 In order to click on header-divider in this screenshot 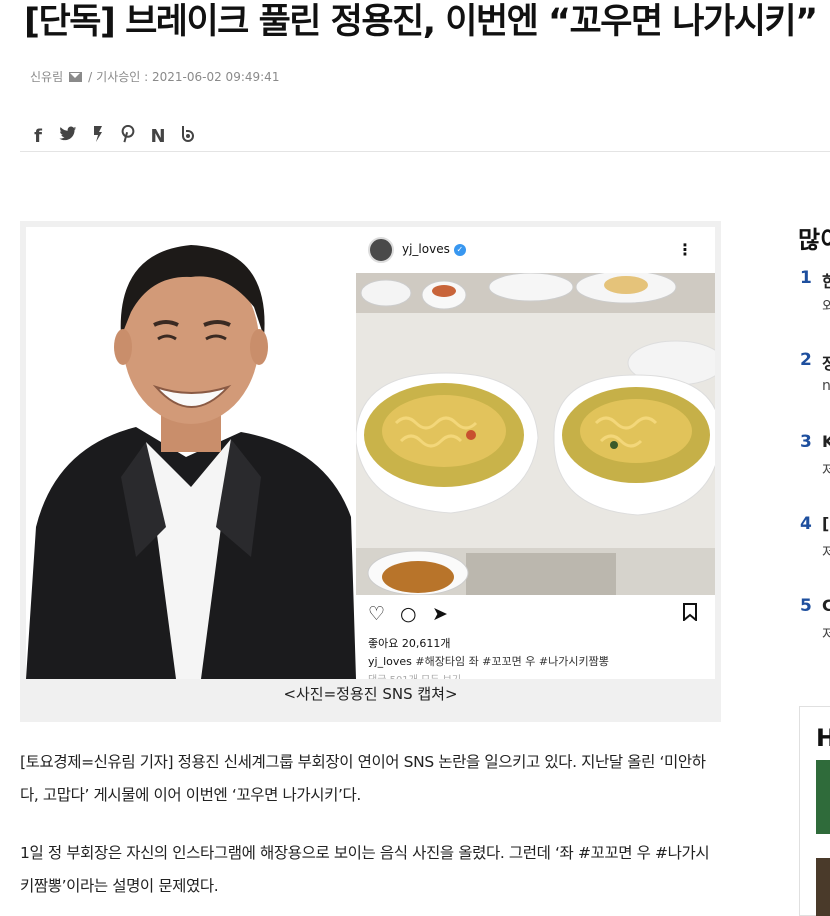, I will do `click(425, 151)`.